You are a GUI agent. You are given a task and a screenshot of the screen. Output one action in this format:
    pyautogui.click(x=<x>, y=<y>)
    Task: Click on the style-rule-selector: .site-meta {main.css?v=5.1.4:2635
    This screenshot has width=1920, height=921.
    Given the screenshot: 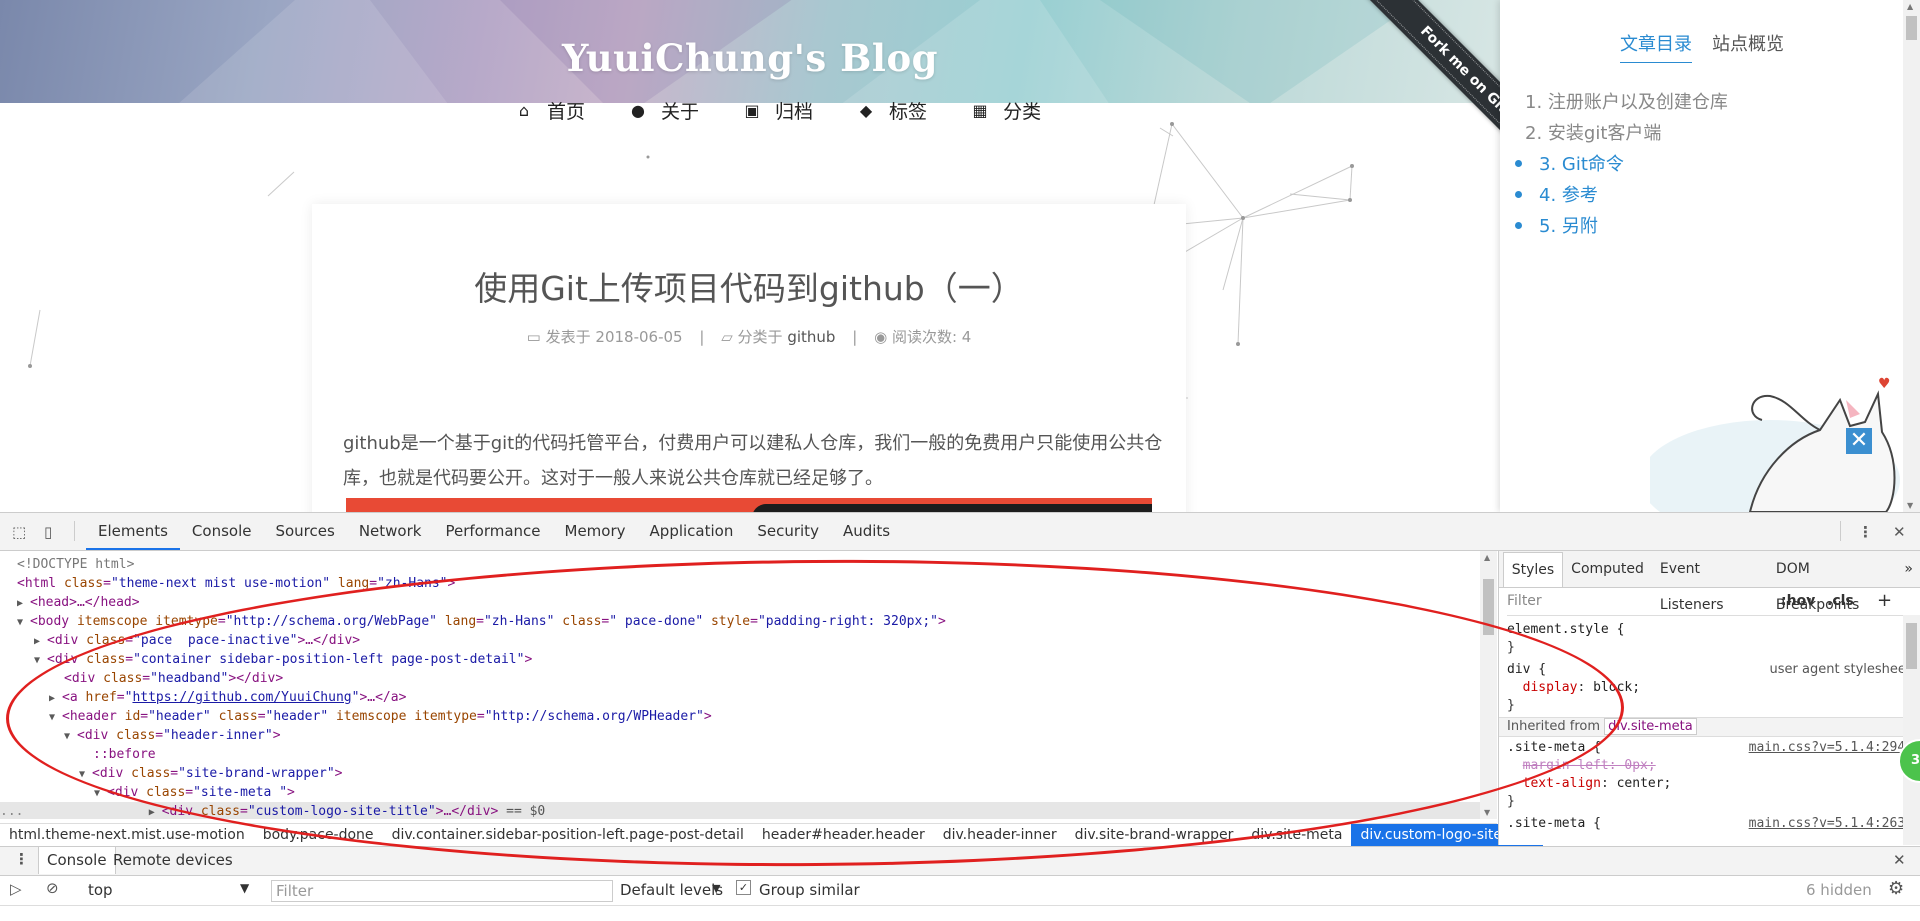 What is the action you would take?
    pyautogui.click(x=1712, y=824)
    